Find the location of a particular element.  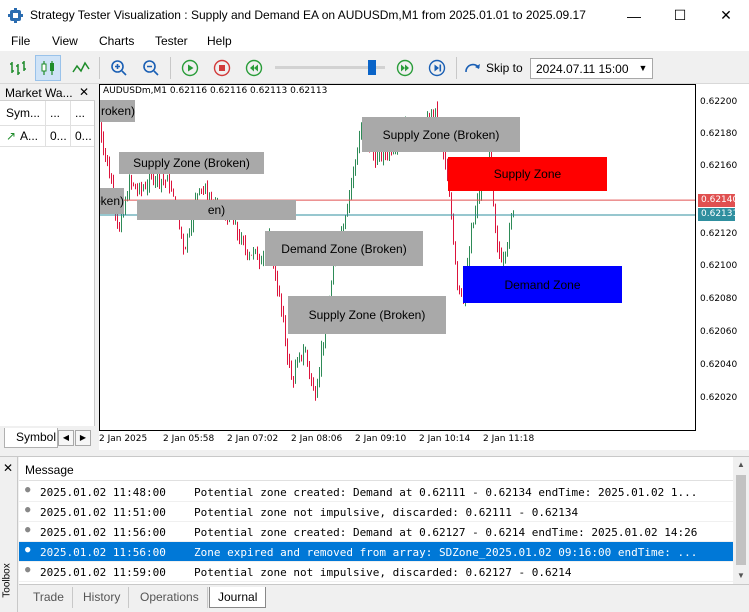

time-label: 2 Jan 05:58 is located at coordinates (189, 439).